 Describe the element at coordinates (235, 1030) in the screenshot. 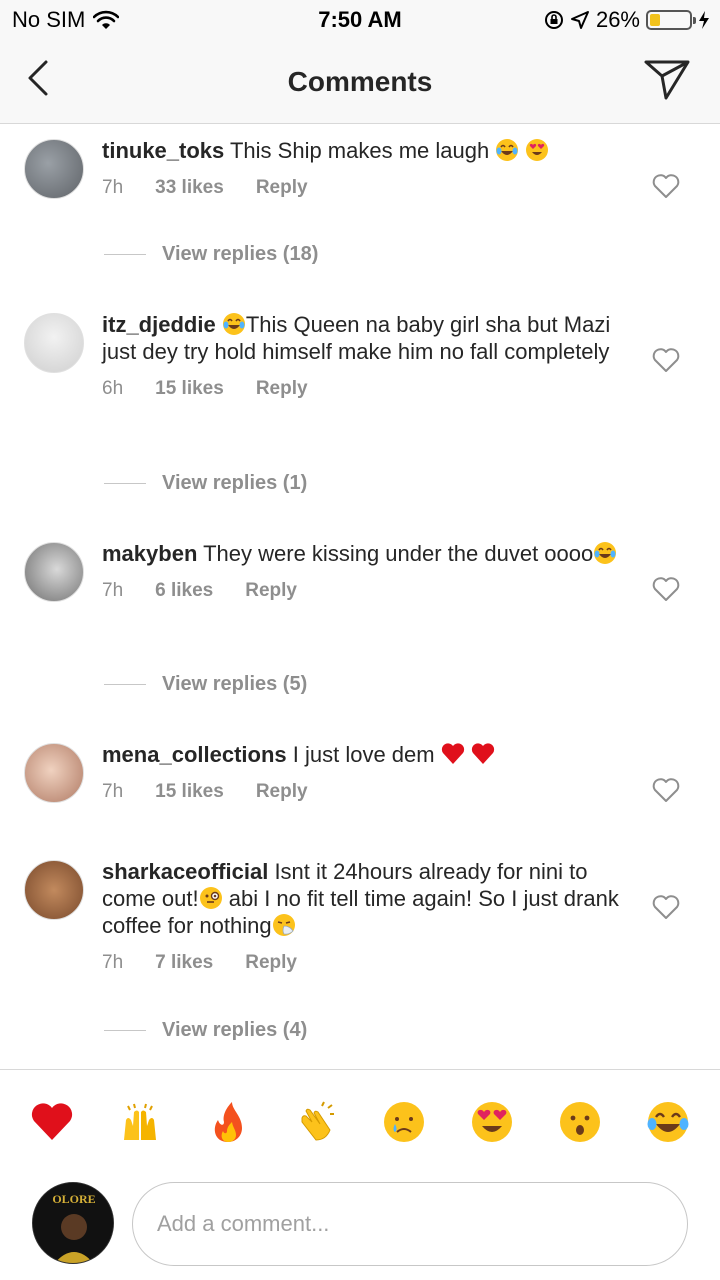

I see `view-replies-label: View replies (4)` at that location.